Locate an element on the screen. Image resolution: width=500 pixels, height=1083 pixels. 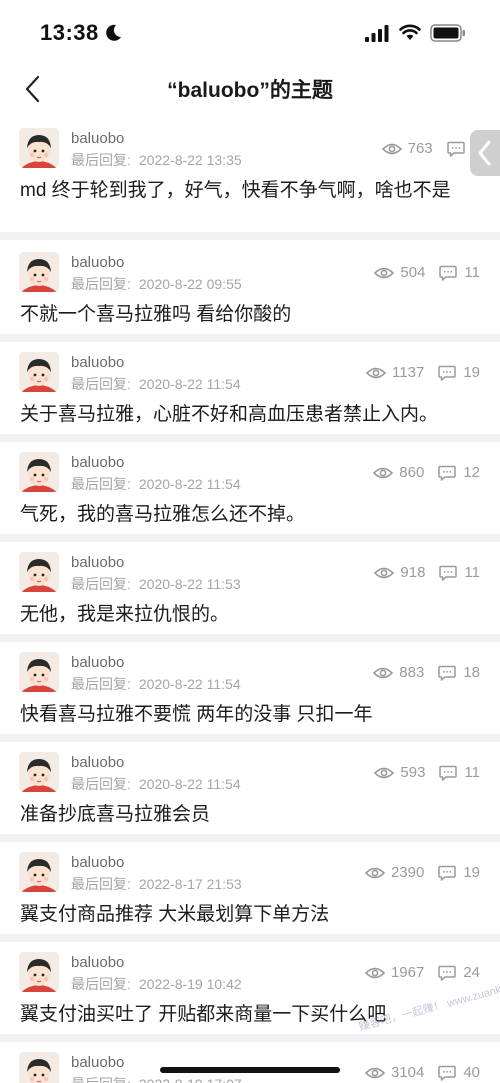
comment-count: 40 is located at coordinates (471, 1072).